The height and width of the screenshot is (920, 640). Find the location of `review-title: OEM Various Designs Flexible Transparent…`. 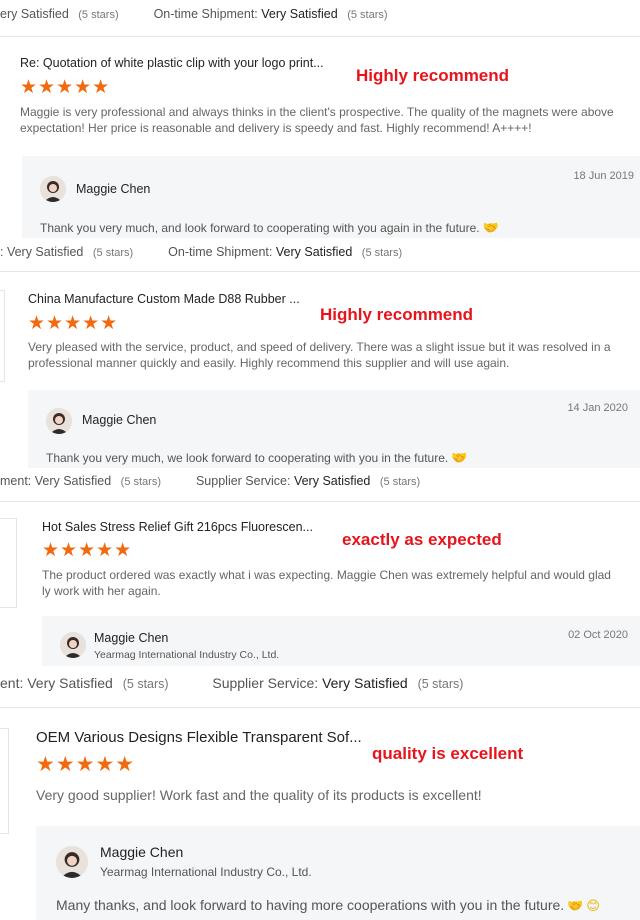

review-title: OEM Various Designs Flexible Transparent… is located at coordinates (199, 737).